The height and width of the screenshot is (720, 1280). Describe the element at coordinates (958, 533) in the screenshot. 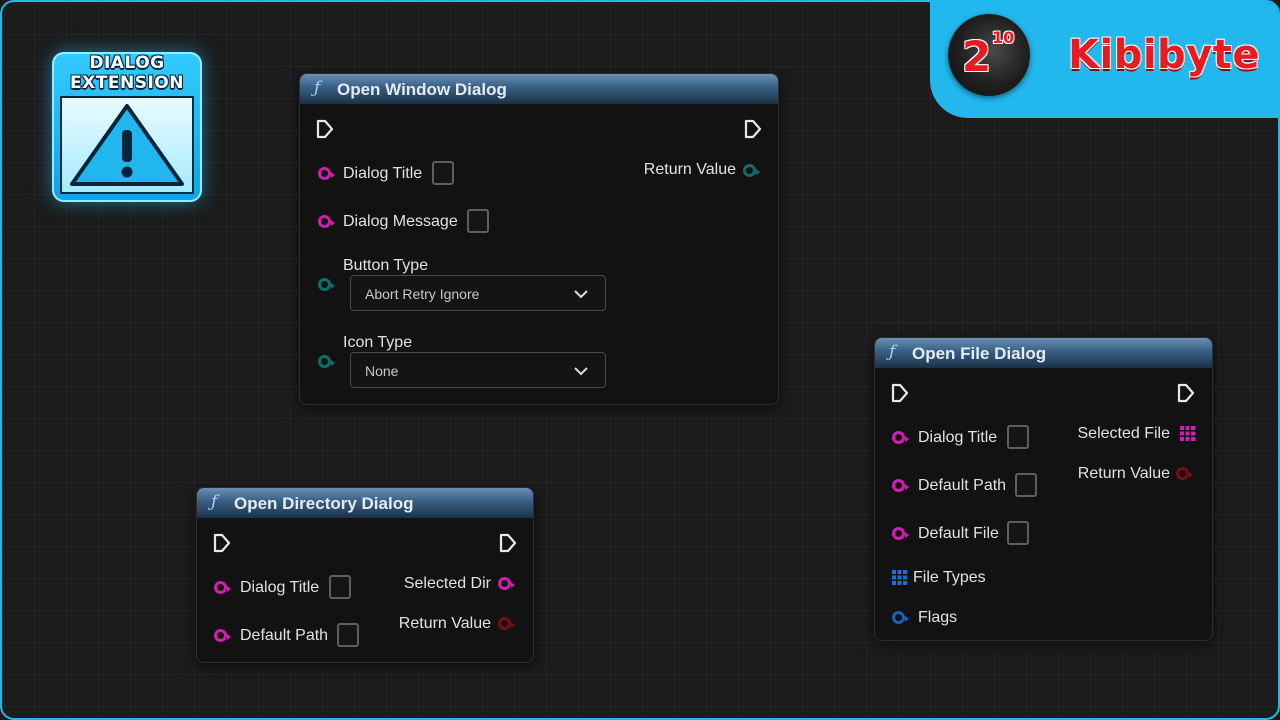

I see `default-file-label: Default File` at that location.